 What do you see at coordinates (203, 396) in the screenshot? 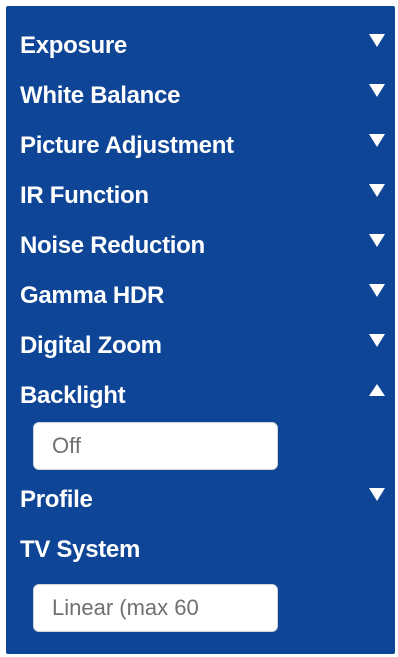
I see `menu-item-backlight: Backlight` at bounding box center [203, 396].